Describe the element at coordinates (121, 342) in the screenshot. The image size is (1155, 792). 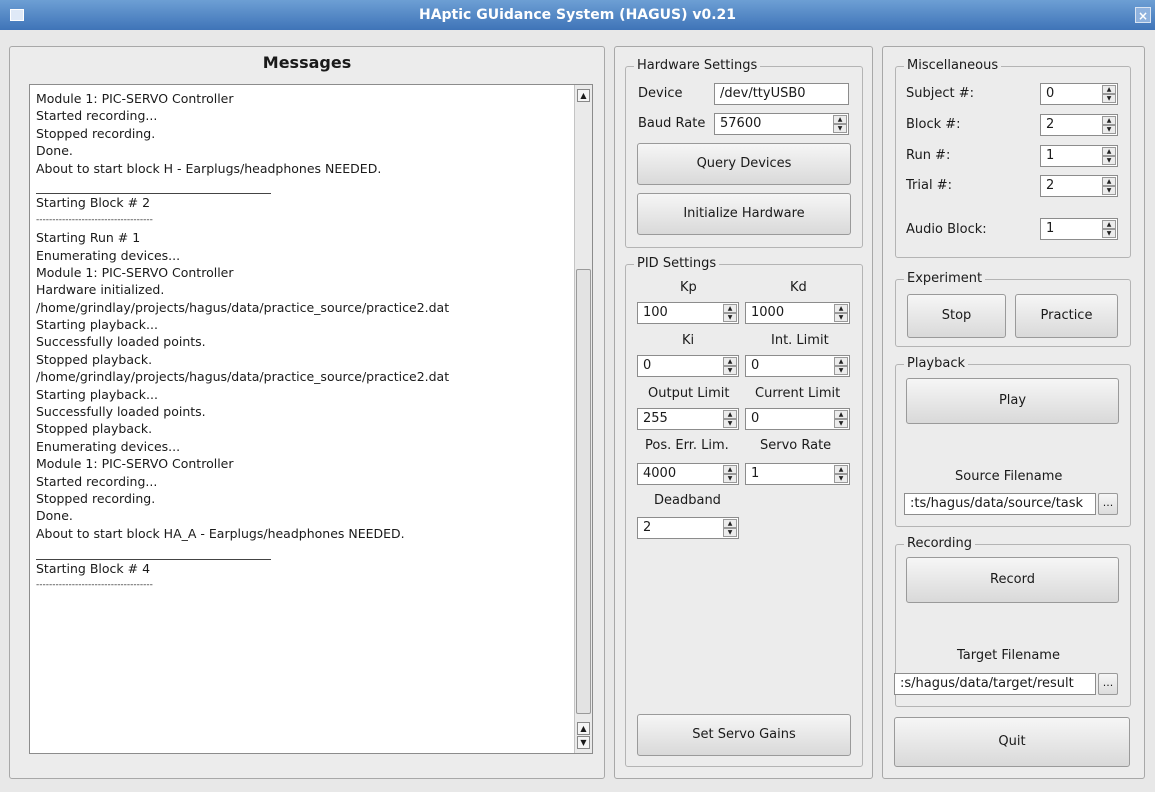
I see `log-line: Successfully loaded points.` at that location.